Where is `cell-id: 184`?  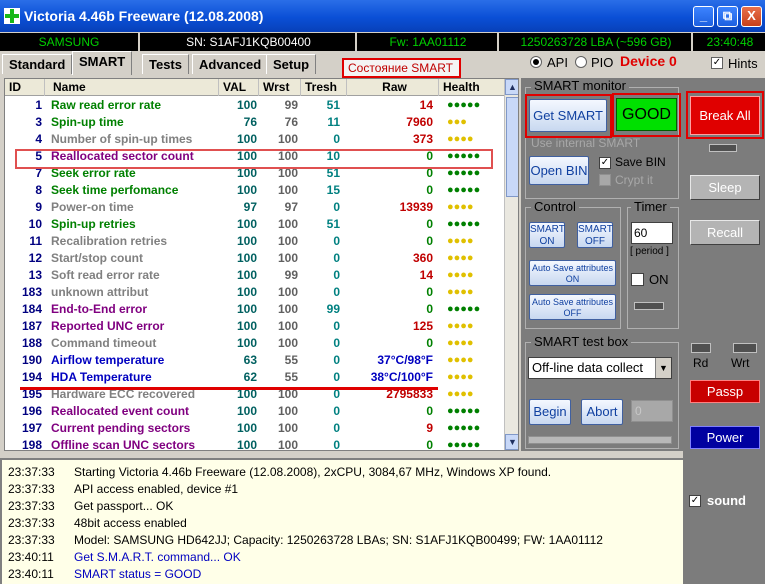
cell-id: 184 is located at coordinates (31, 309).